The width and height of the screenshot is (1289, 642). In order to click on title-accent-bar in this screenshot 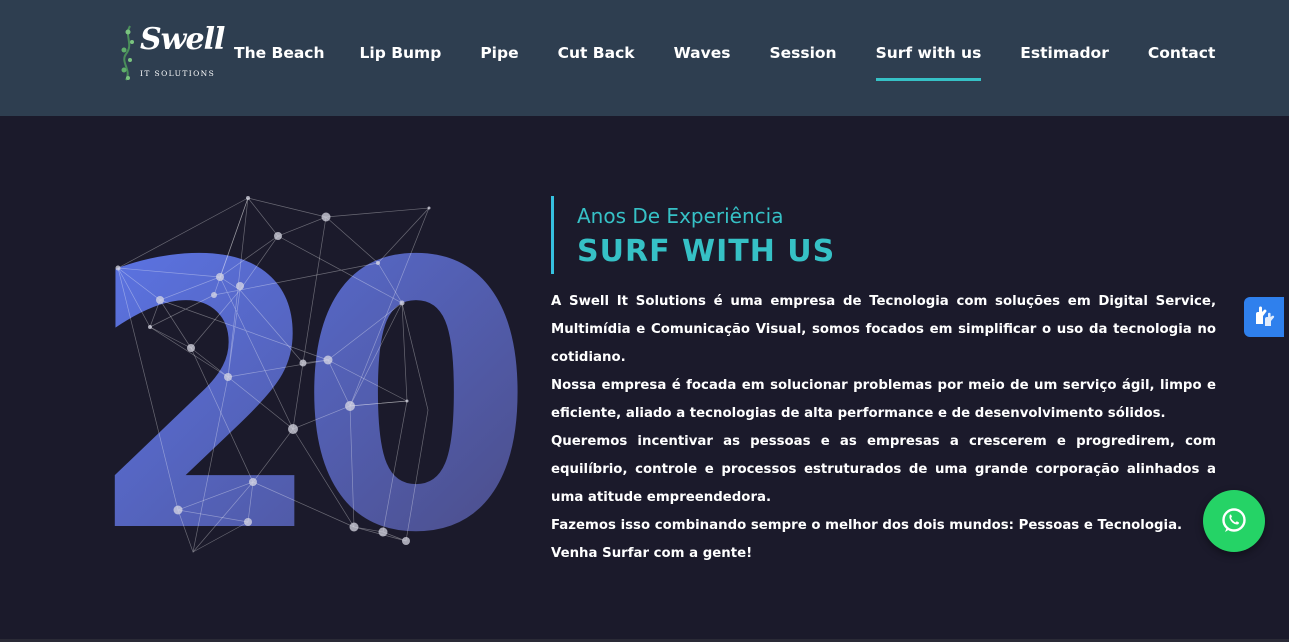, I will do `click(552, 235)`.